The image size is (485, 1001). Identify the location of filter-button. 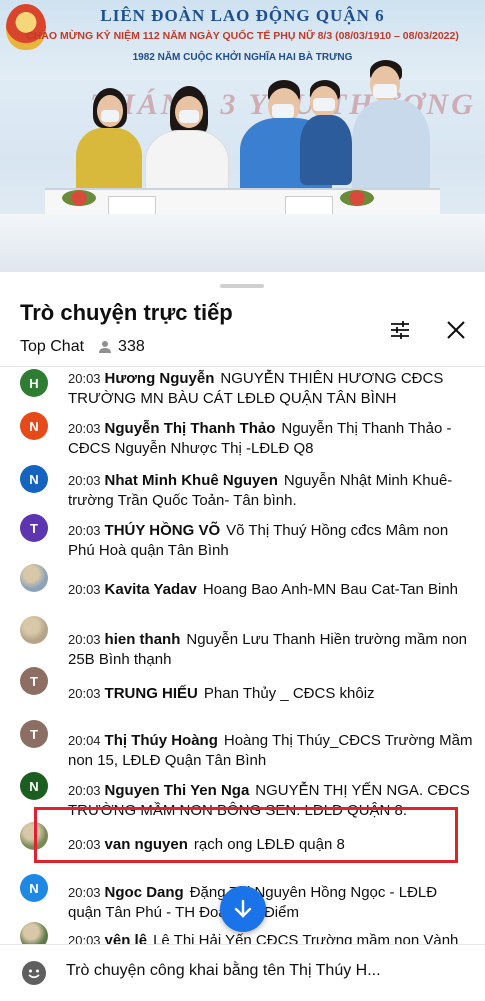
(400, 330).